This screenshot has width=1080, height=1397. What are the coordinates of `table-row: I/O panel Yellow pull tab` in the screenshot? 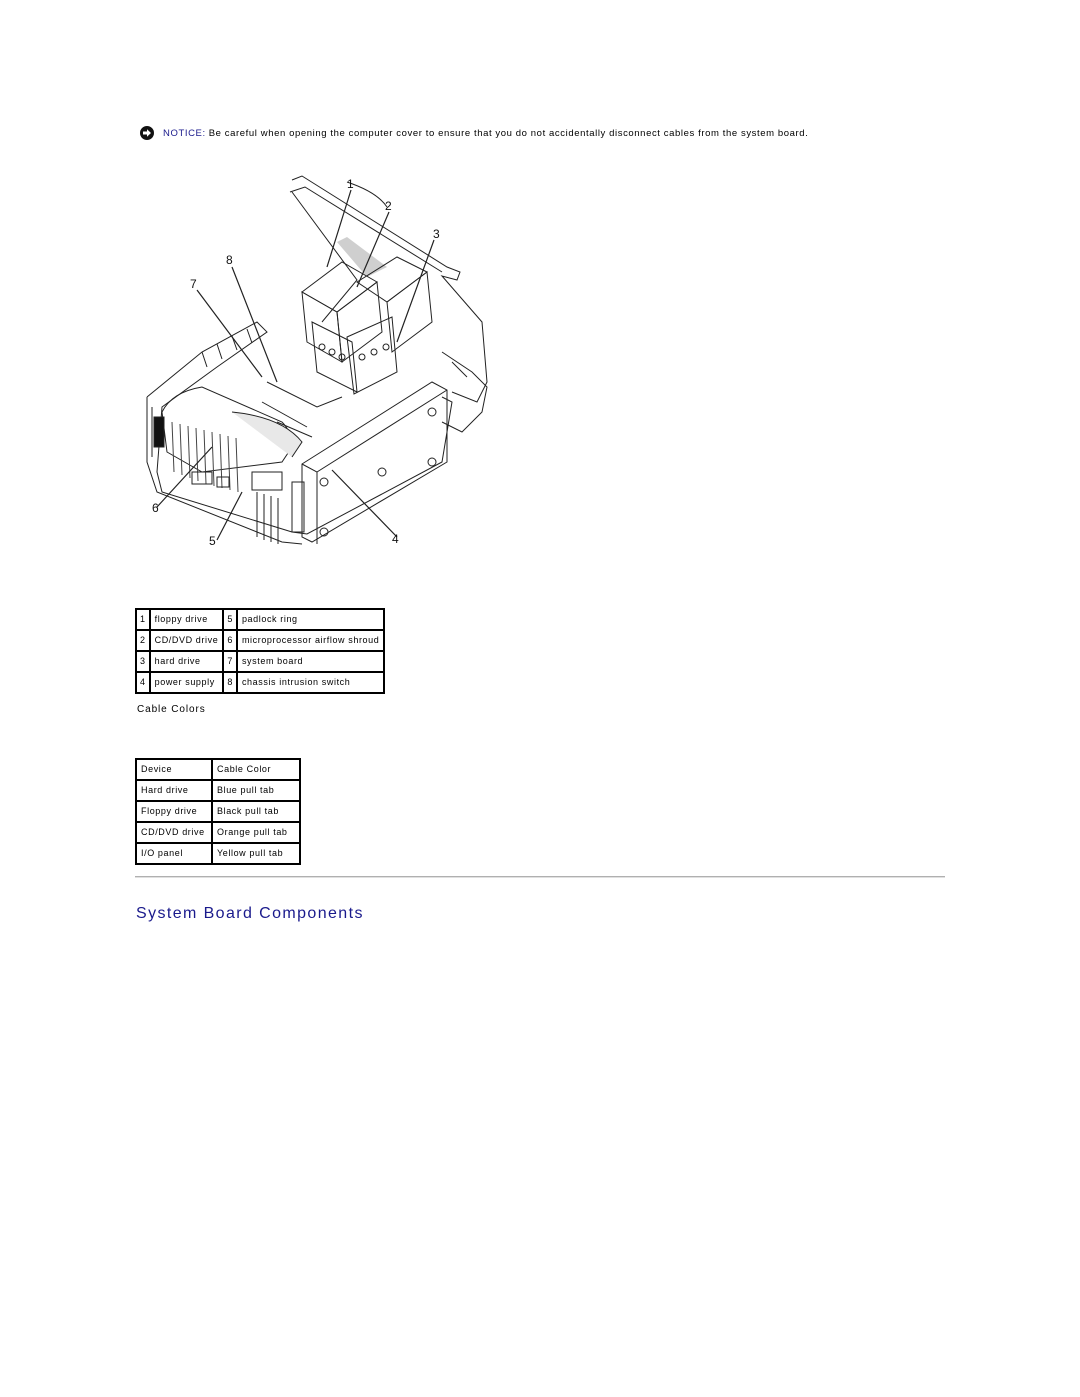 It's located at (218, 853).